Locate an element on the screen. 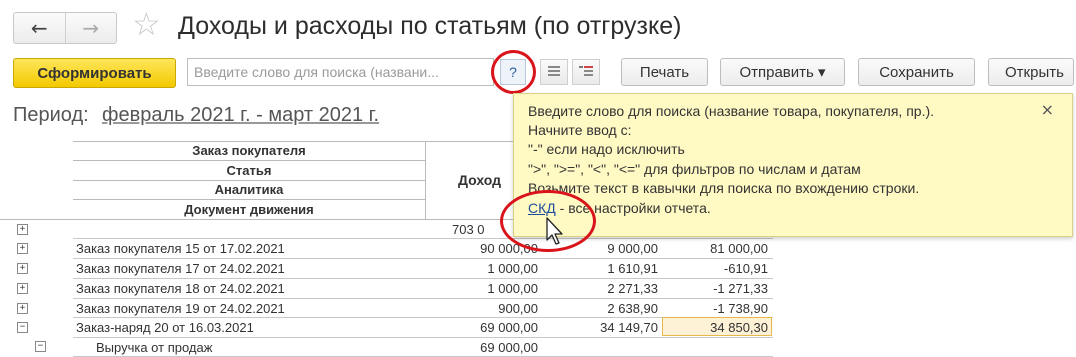  row-expense: 2 271,33 is located at coordinates (632, 288).